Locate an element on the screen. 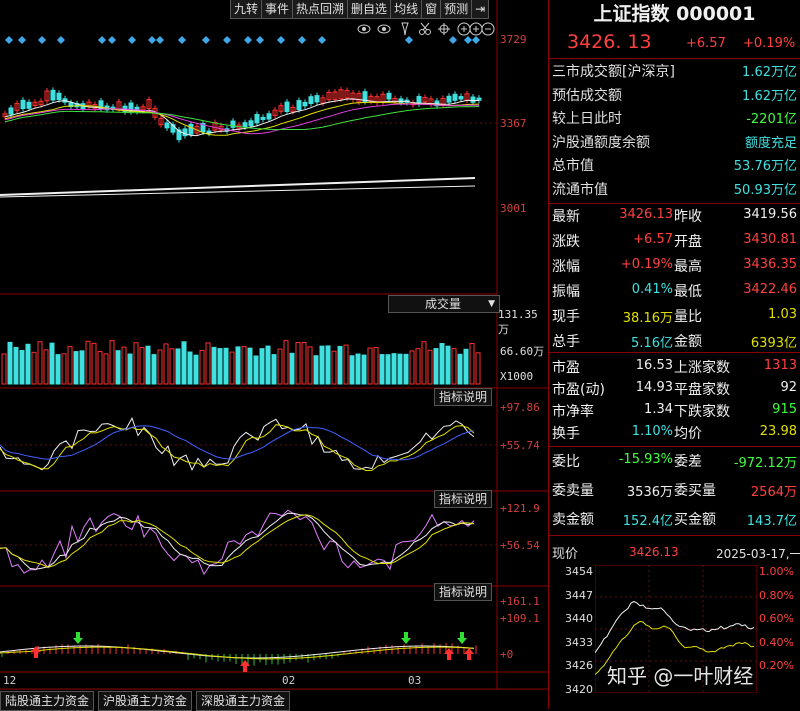 This screenshot has height=711, width=800. quote-row-value: +6.57 is located at coordinates (653, 239).